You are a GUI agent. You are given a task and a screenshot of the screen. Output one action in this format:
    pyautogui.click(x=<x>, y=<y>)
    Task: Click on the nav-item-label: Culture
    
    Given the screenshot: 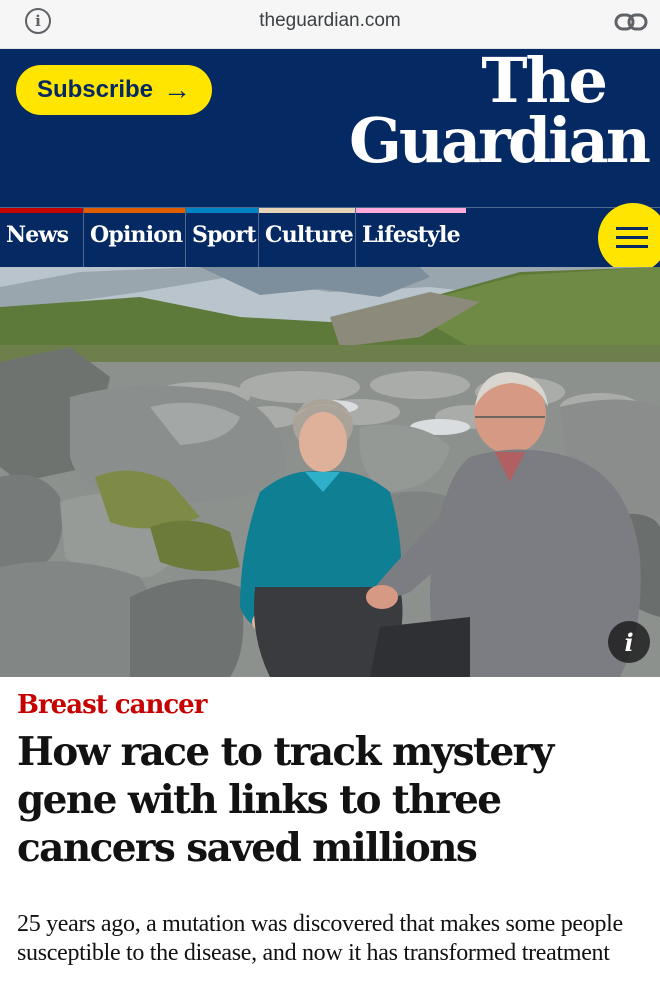 What is the action you would take?
    pyautogui.click(x=309, y=235)
    